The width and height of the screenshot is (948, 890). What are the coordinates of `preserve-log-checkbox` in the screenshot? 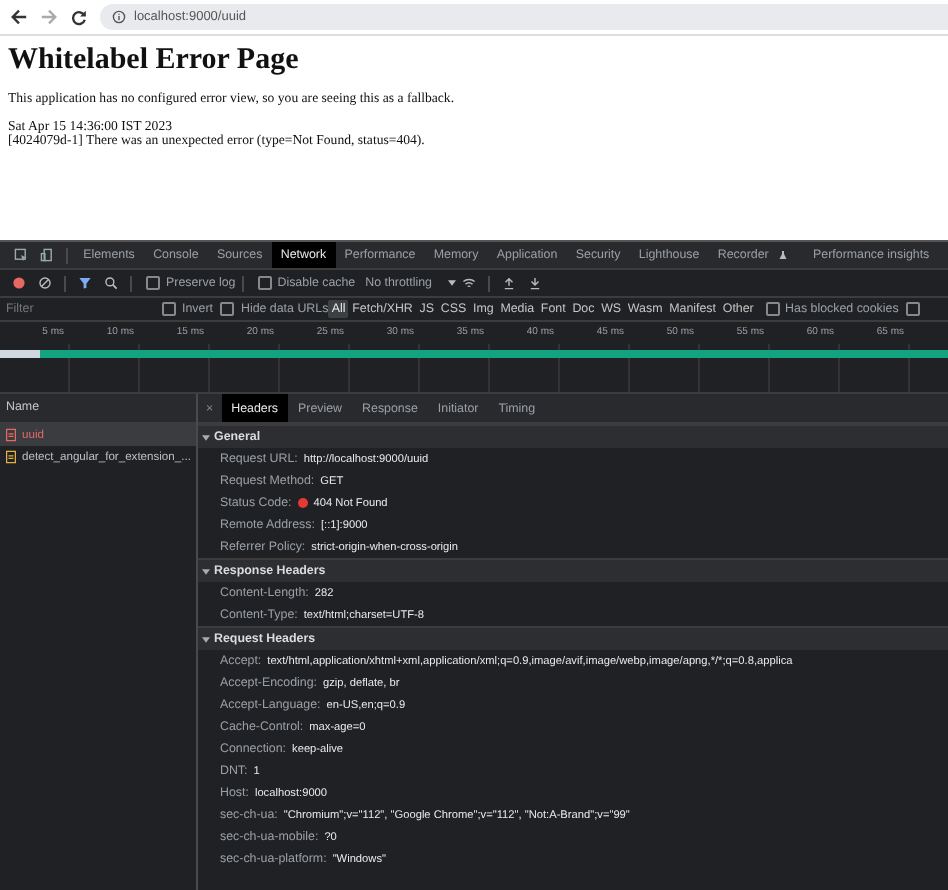 It's located at (153, 283).